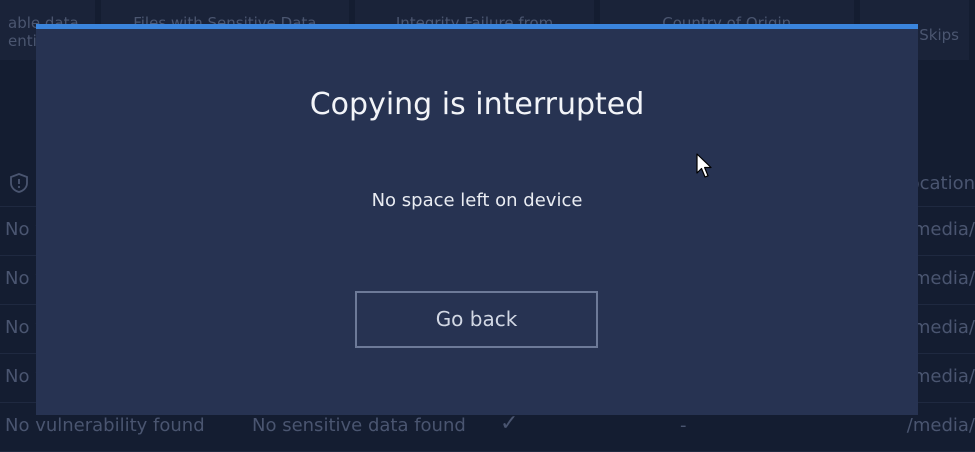 The image size is (975, 452). I want to click on sensitive-data-cell: No sensitive data found, so click(359, 425).